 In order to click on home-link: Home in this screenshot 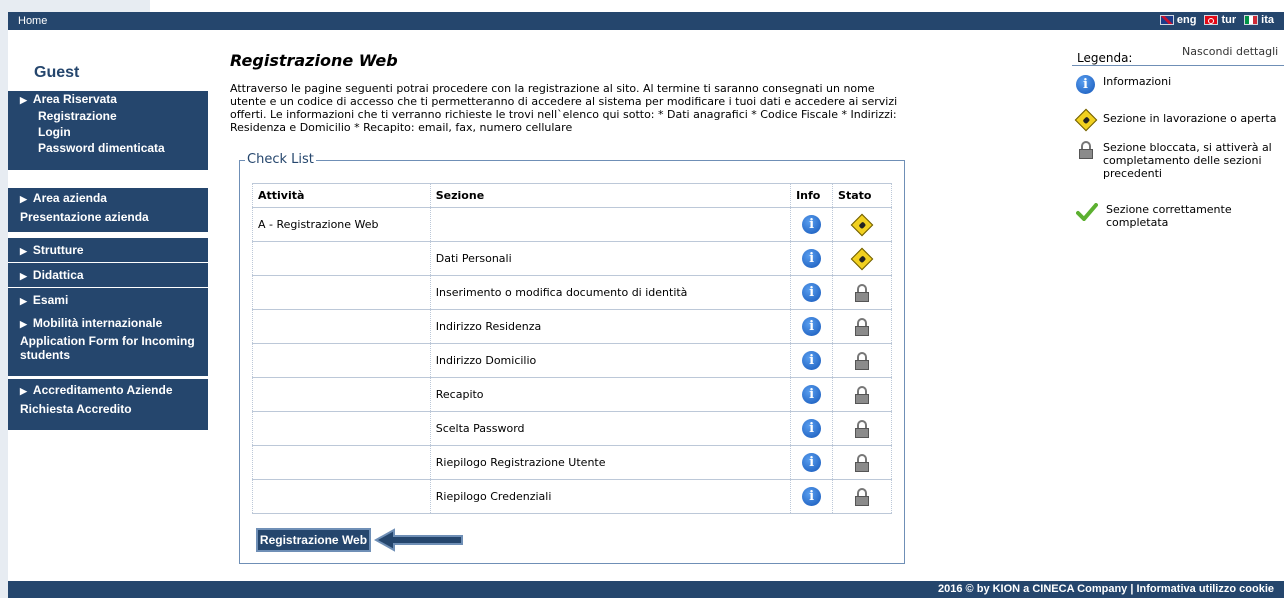, I will do `click(32, 21)`.